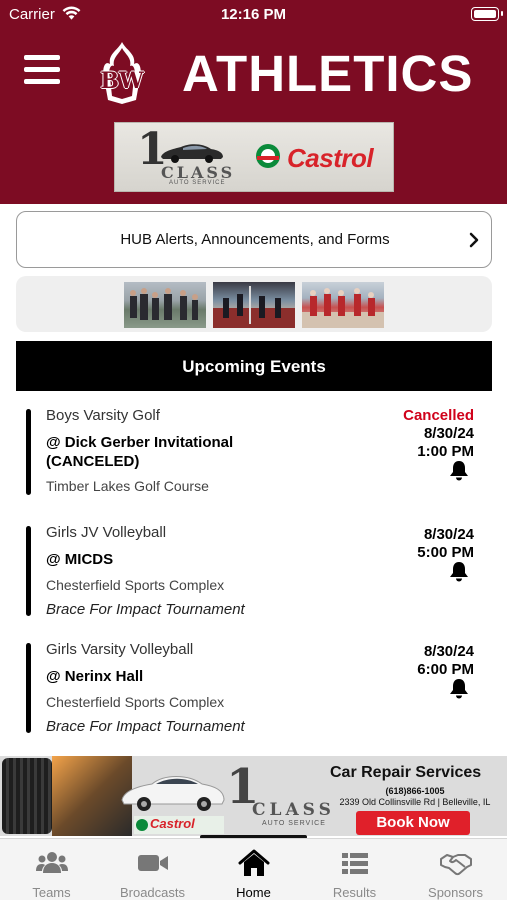 The height and width of the screenshot is (900, 507). I want to click on book-now-button: Book Now, so click(413, 823).